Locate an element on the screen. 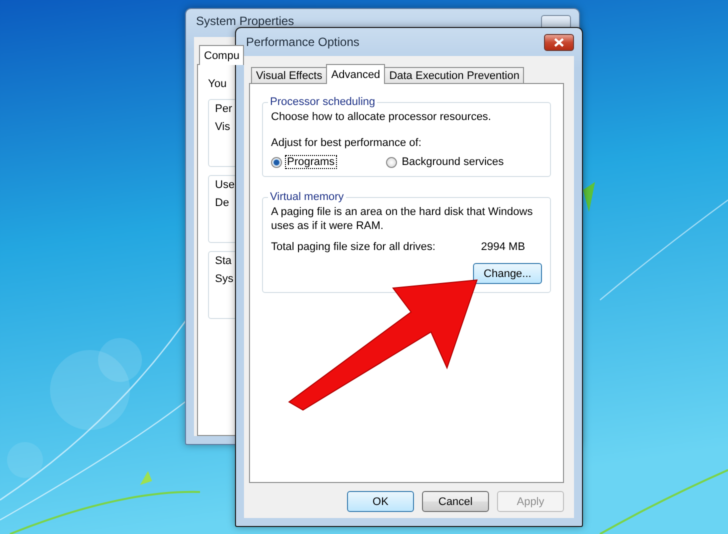 The height and width of the screenshot is (534, 728). window-title: Performance Options is located at coordinates (302, 42).